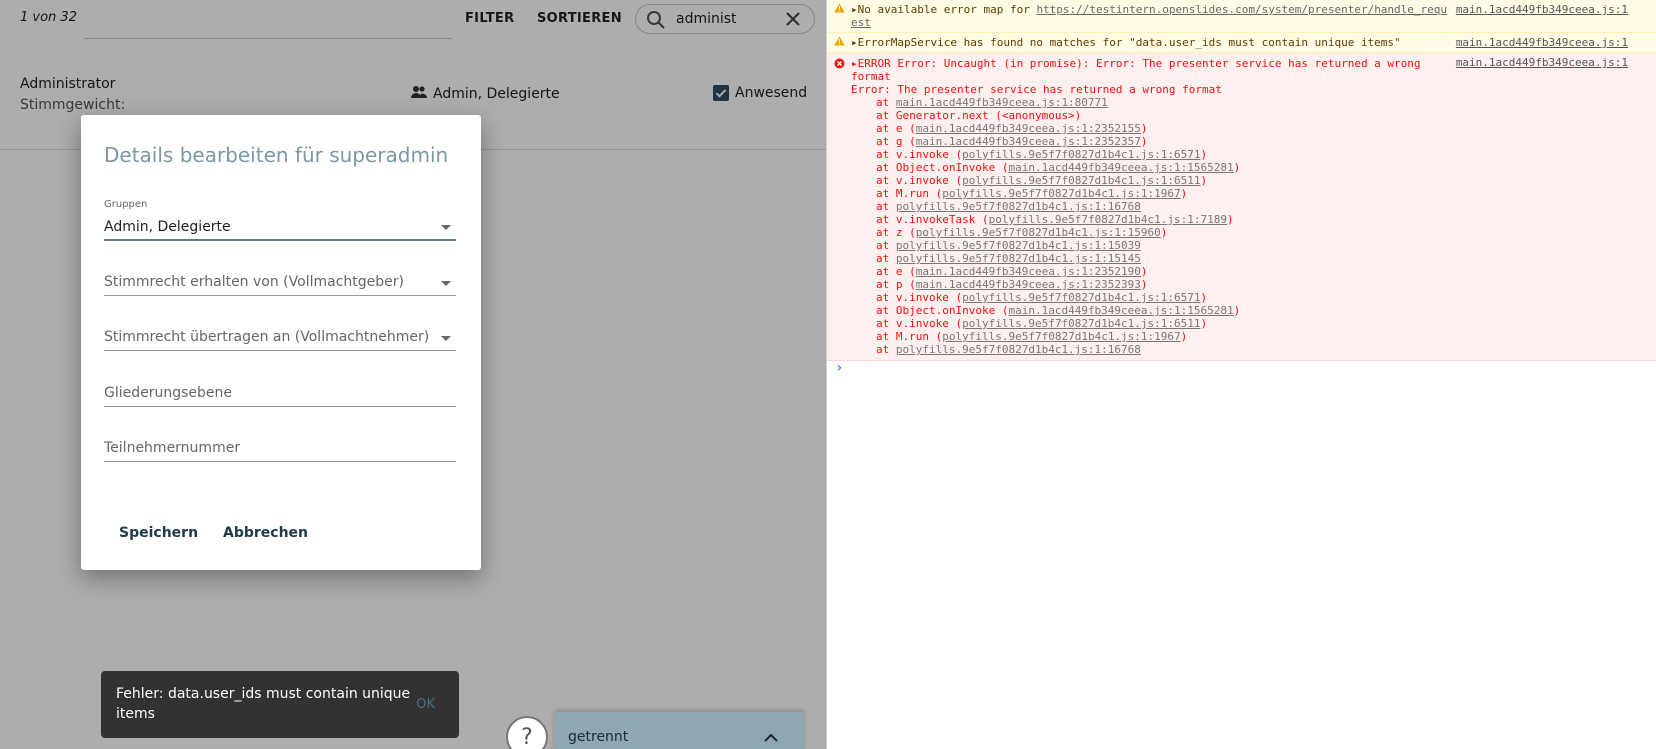 Image resolution: width=1656 pixels, height=749 pixels. Describe the element at coordinates (899, 232) in the screenshot. I see `frame-function: z` at that location.